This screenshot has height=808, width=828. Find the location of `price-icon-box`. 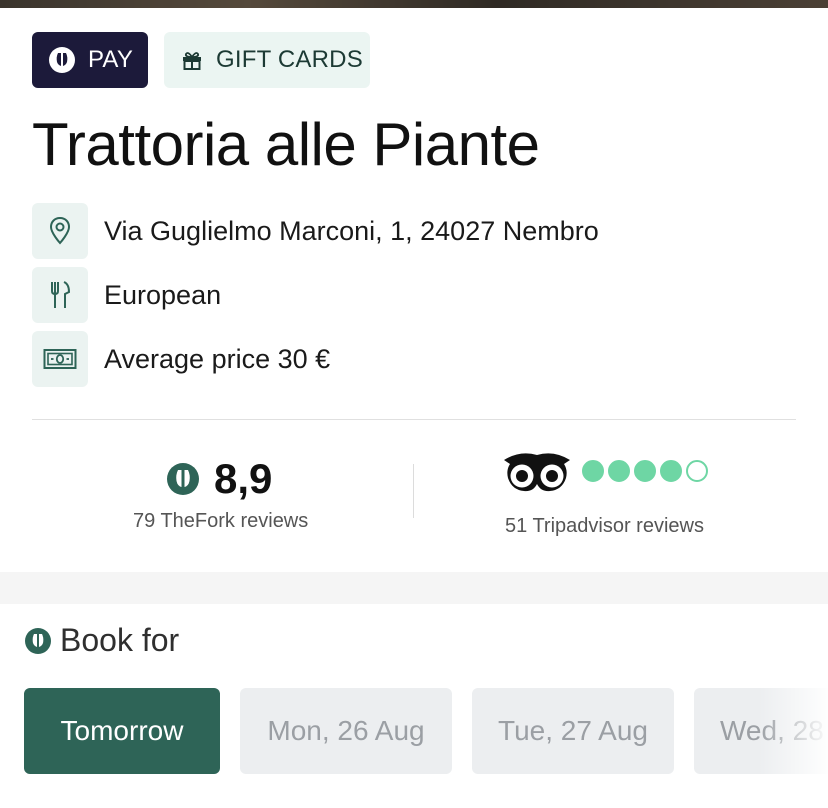

price-icon-box is located at coordinates (60, 359).